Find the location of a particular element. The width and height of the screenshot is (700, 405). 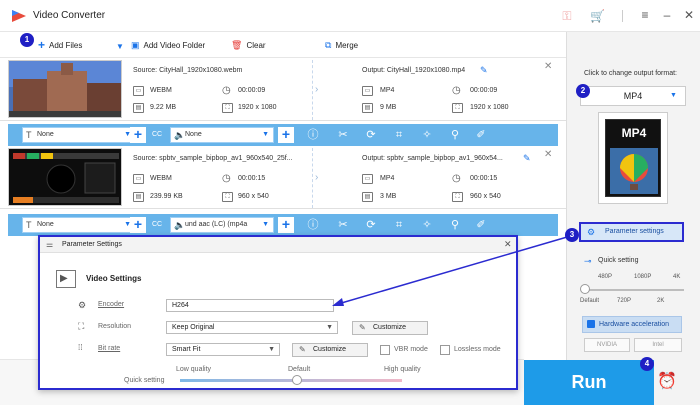

callout-badge: 2 is located at coordinates (583, 91).